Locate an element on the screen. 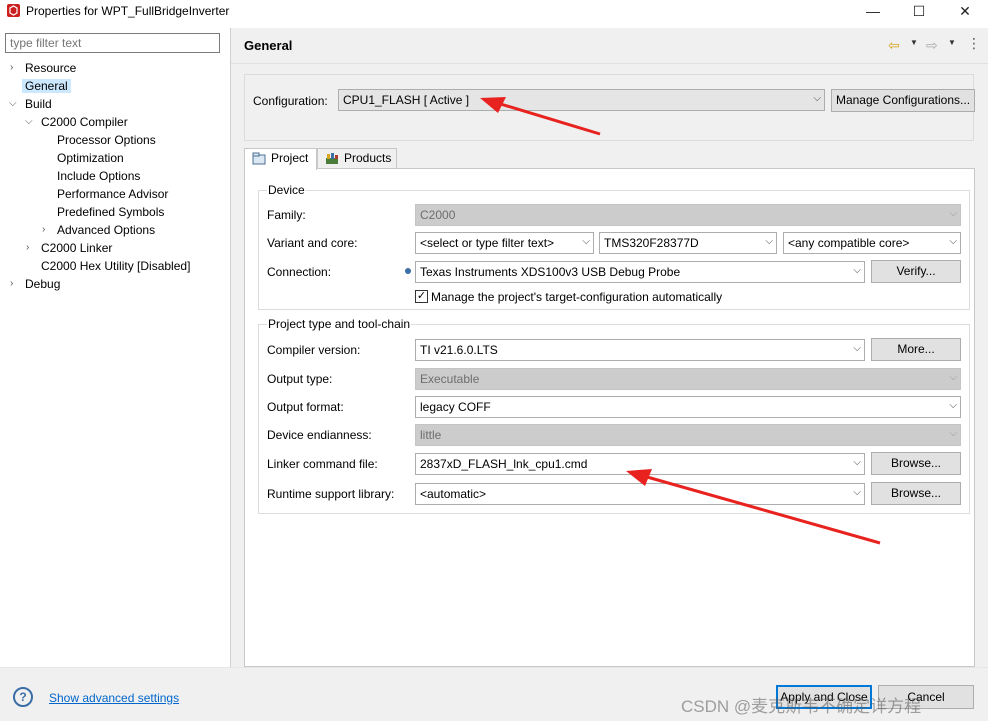  products-icon is located at coordinates (332, 158).